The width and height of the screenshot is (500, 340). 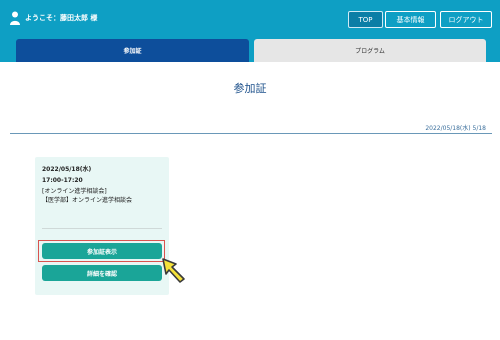 What do you see at coordinates (251, 133) in the screenshot?
I see `divider` at bounding box center [251, 133].